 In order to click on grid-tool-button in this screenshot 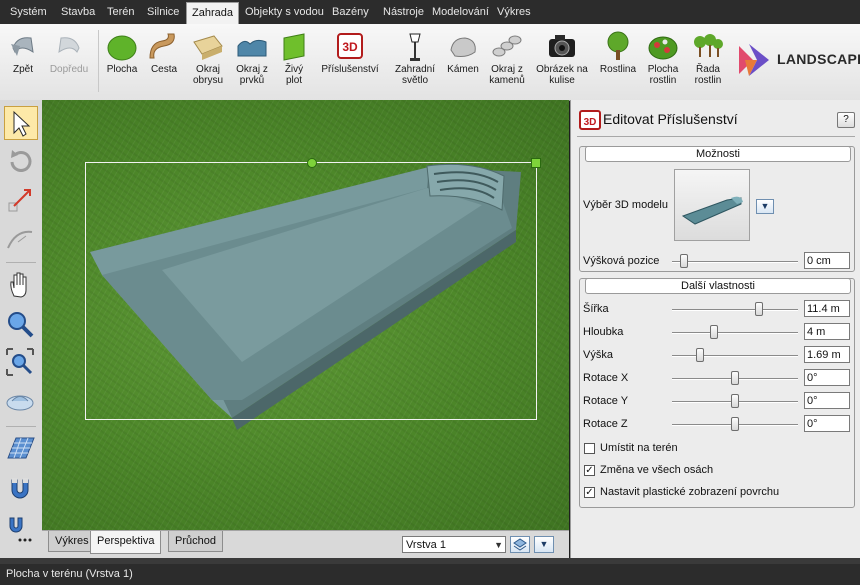, I will do `click(21, 449)`.